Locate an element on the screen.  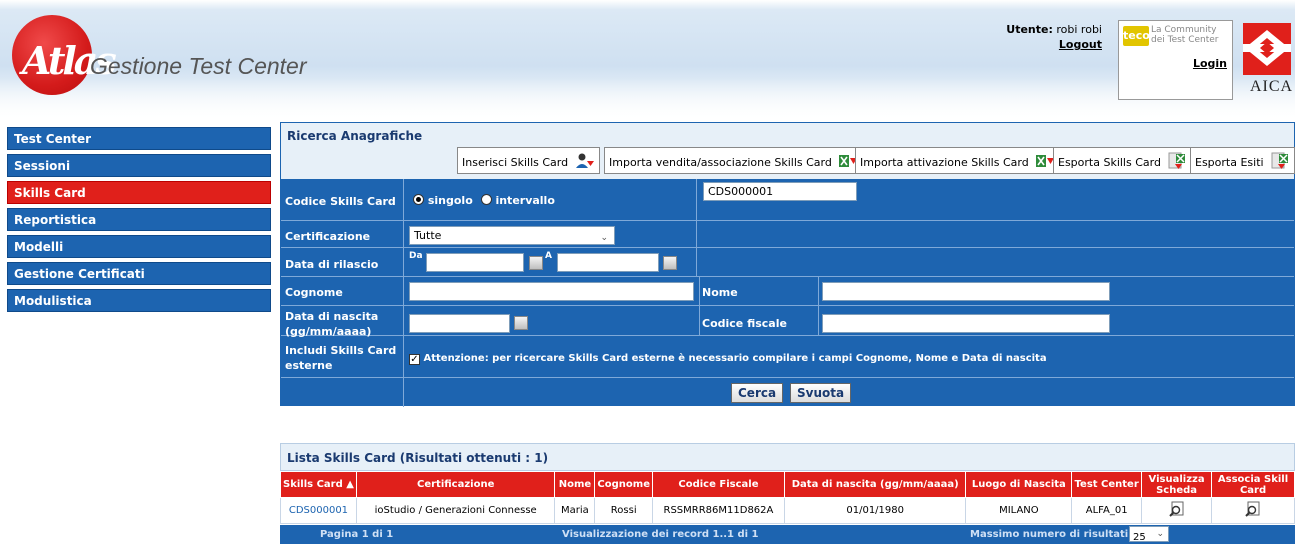
teco-logo: teco is located at coordinates (1136, 36).